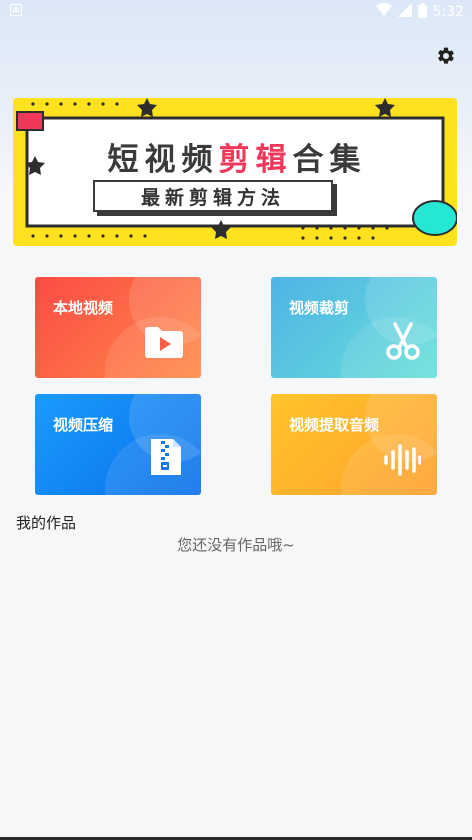 Image resolution: width=472 pixels, height=840 pixels. Describe the element at coordinates (448, 12) in the screenshot. I see `status-time: 5:32` at that location.